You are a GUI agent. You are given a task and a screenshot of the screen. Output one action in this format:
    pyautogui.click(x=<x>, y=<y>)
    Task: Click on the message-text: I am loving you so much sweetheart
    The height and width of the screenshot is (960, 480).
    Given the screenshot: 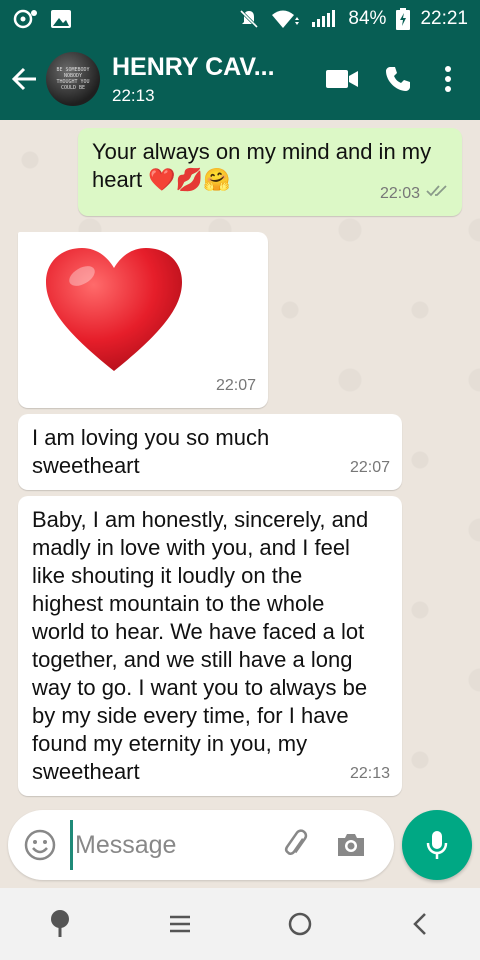 What is the action you would take?
    pyautogui.click(x=151, y=451)
    